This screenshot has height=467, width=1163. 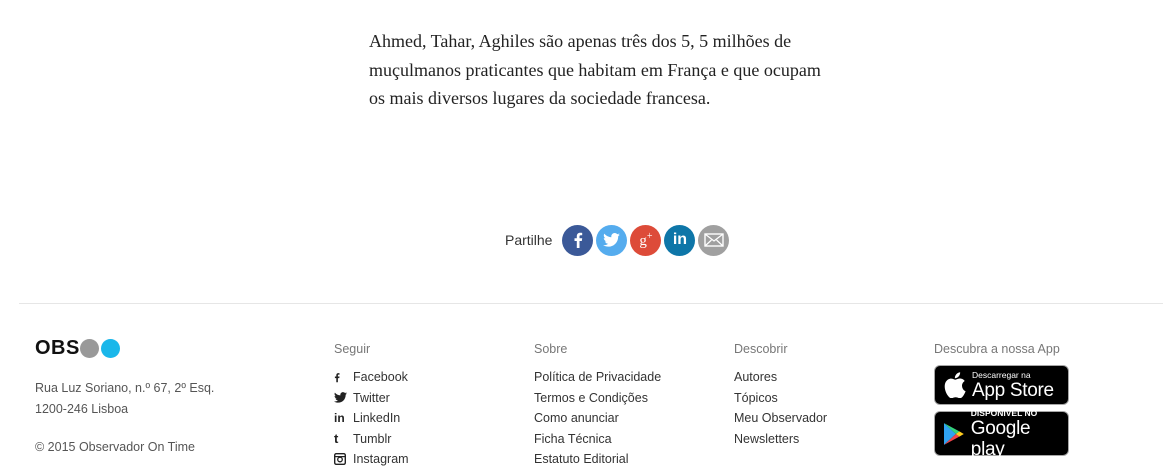 What do you see at coordinates (380, 377) in the screenshot?
I see `follow-facebook-label: Facebook` at bounding box center [380, 377].